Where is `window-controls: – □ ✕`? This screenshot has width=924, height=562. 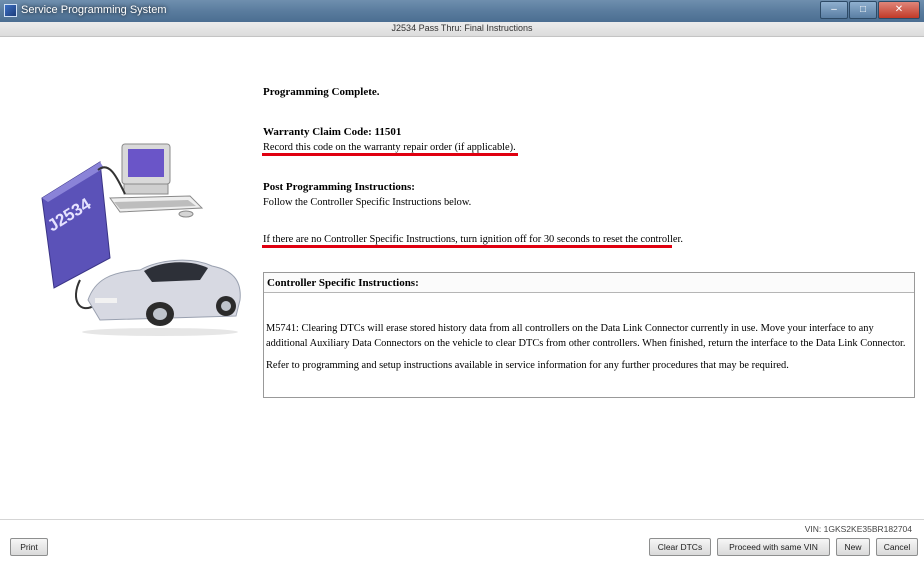
window-controls: – □ ✕ is located at coordinates (869, 10).